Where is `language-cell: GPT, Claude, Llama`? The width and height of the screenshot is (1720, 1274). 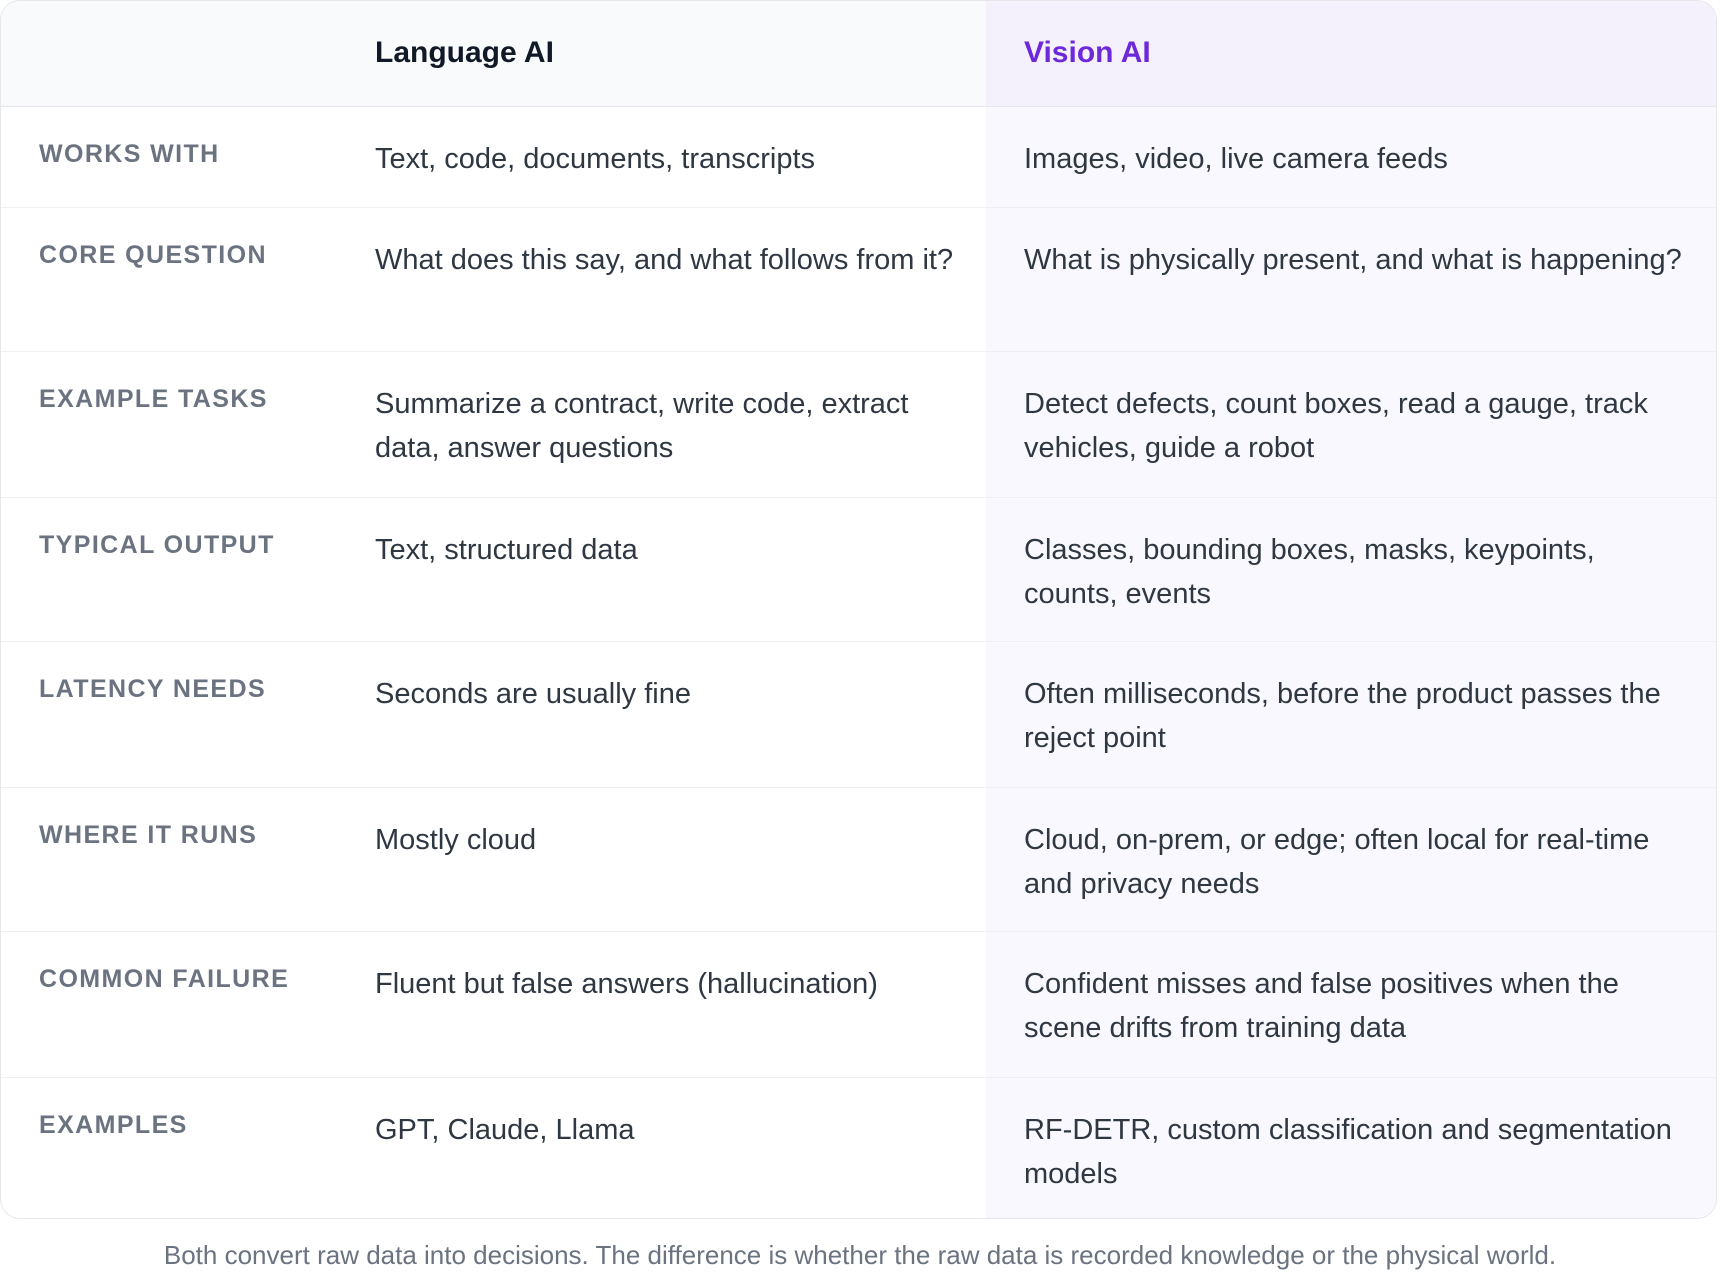
language-cell: GPT, Claude, Llama is located at coordinates (505, 1129).